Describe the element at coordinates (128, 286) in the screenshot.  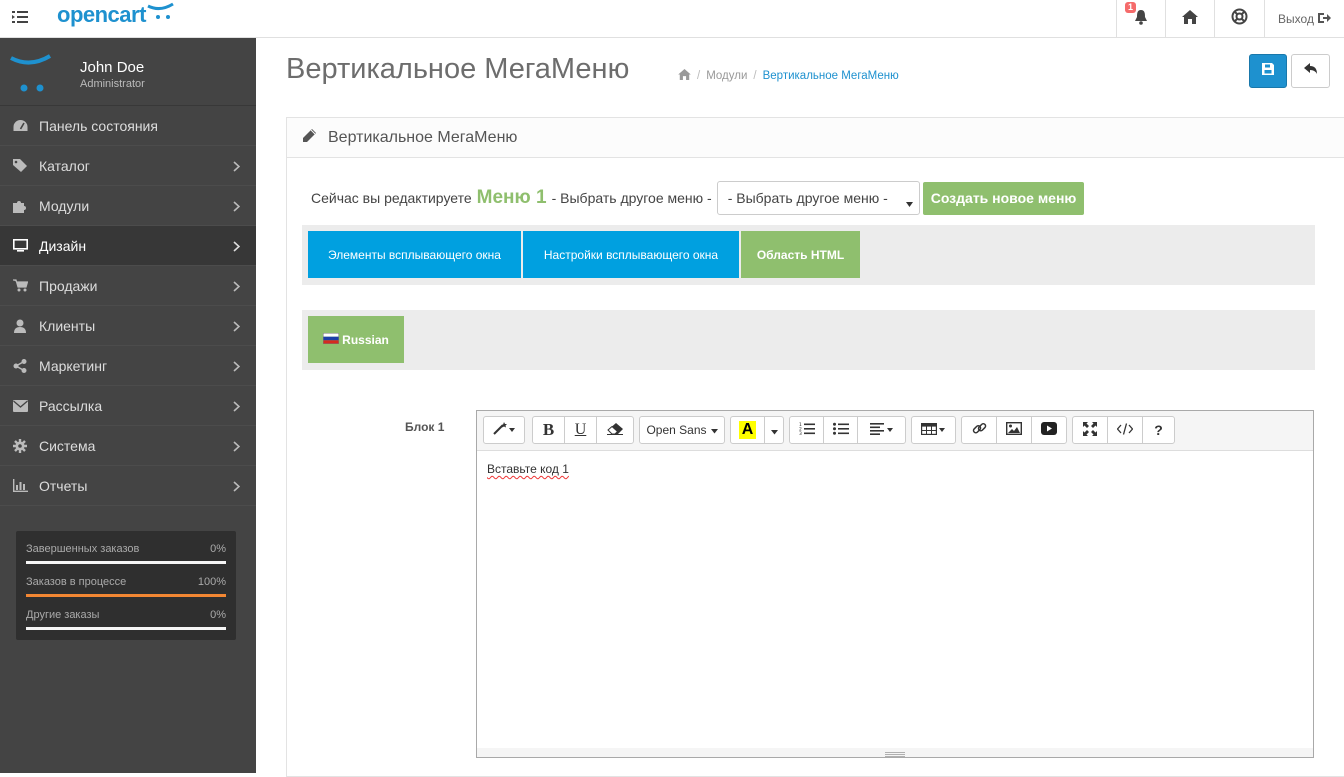
I see `nav-item-sales: Продажи` at that location.